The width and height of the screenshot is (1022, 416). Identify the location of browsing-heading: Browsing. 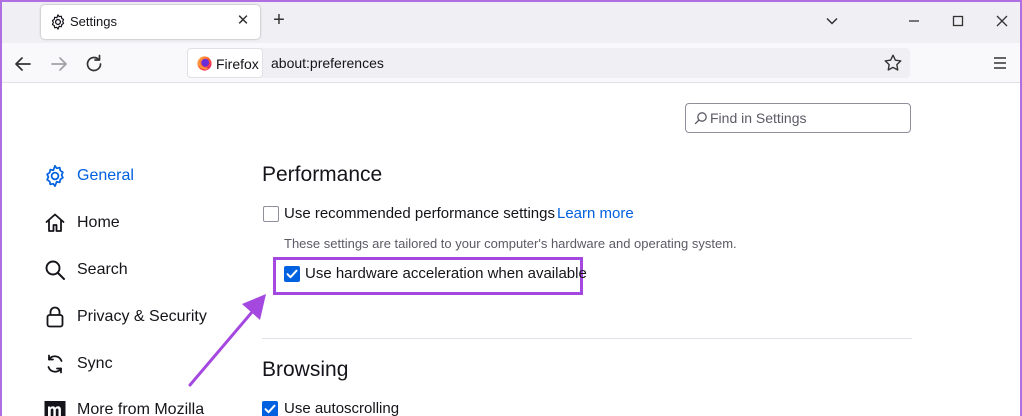
(305, 369).